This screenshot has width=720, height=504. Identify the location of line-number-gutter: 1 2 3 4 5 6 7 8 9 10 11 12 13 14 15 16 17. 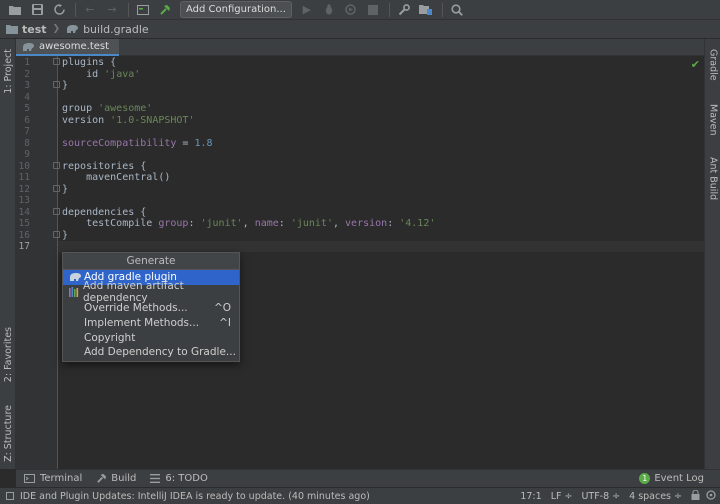
(37, 262).